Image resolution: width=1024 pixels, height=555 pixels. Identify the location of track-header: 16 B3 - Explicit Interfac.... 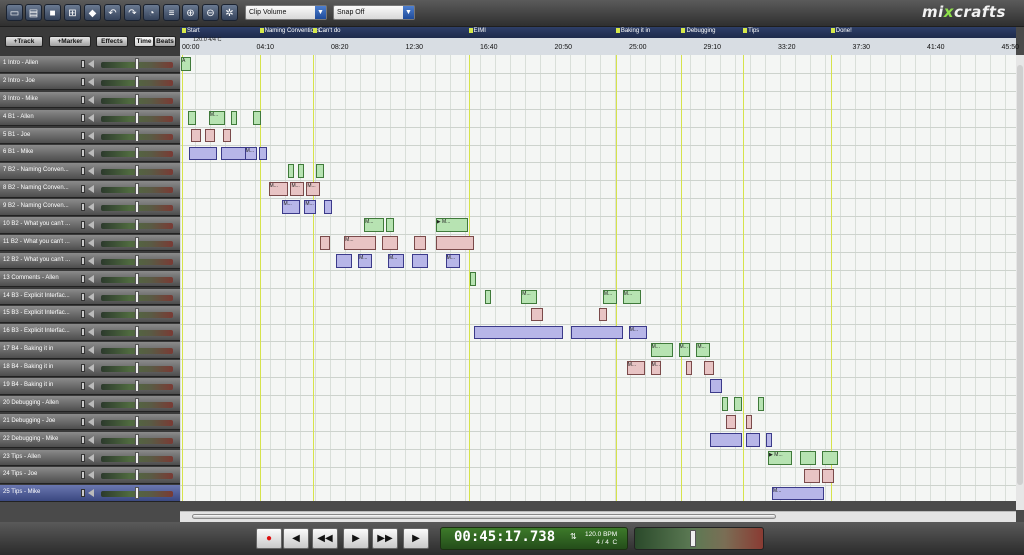
(90, 332).